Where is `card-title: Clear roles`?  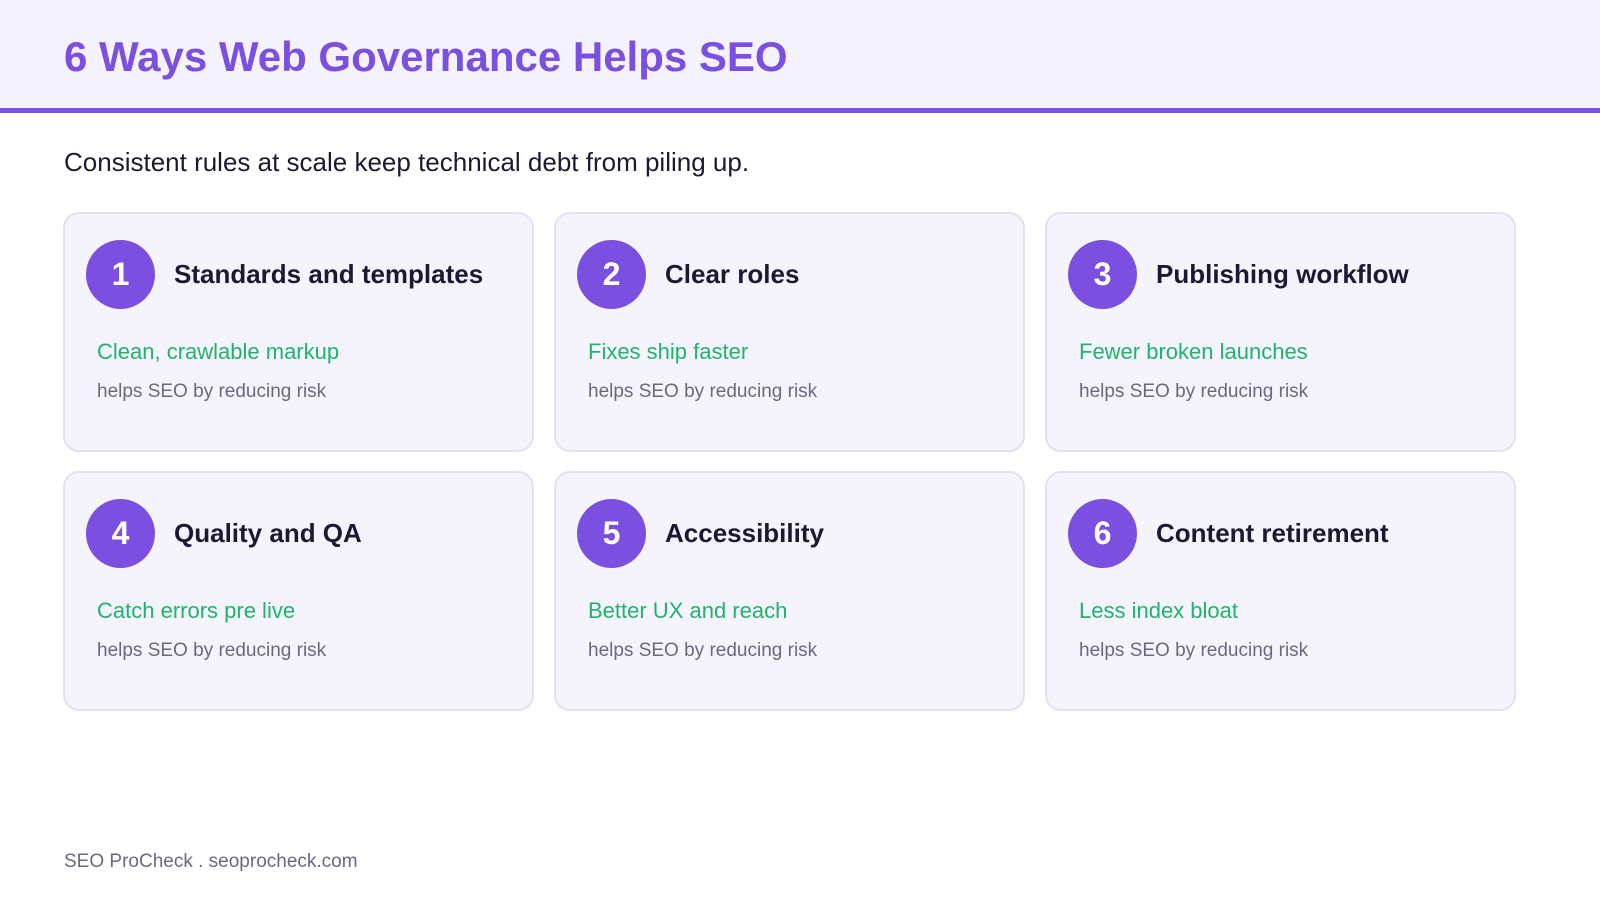 card-title: Clear roles is located at coordinates (732, 274).